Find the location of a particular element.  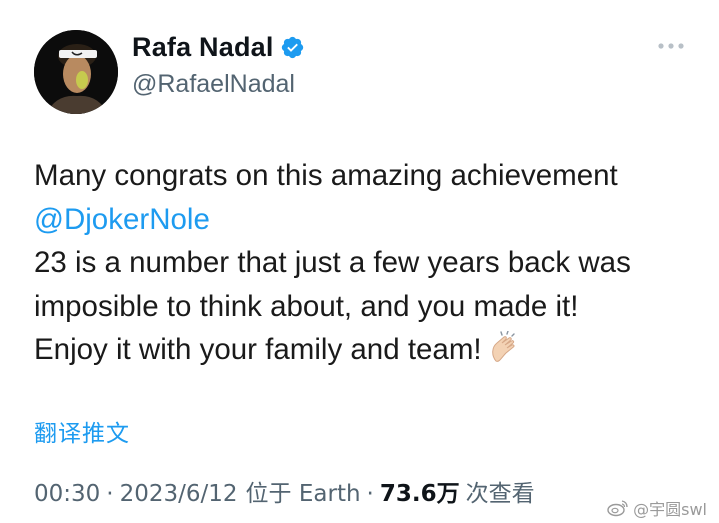

weibo-logo-icon is located at coordinates (617, 508).